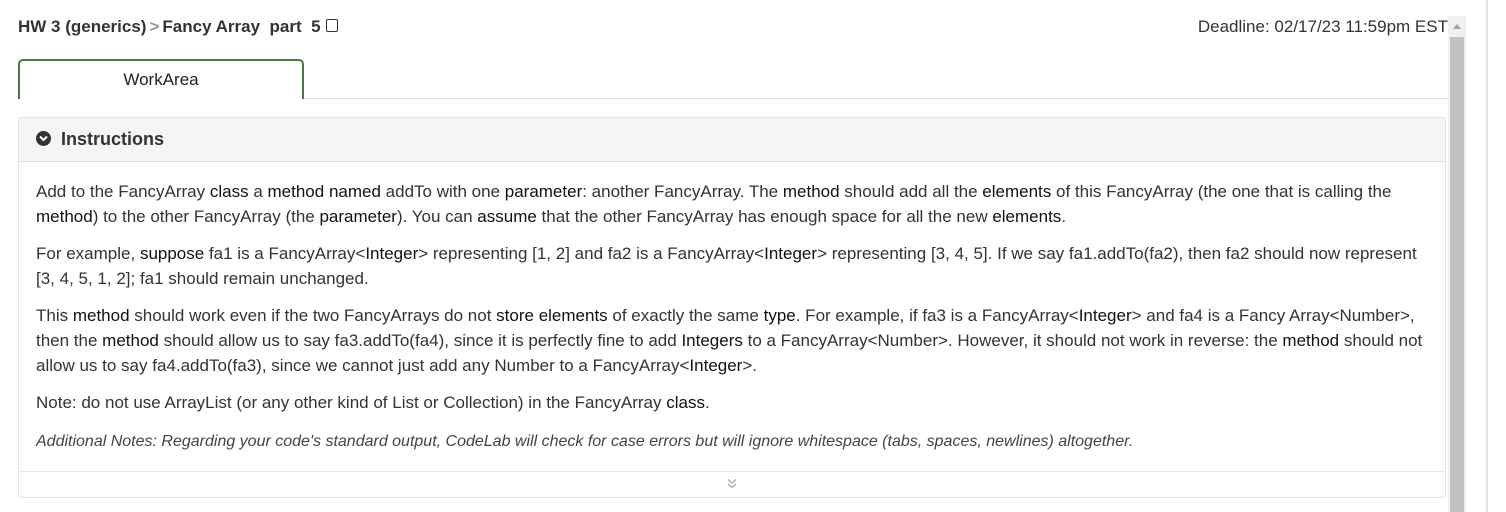 The image size is (1506, 512). I want to click on text-segment: of exactly the same, so click(685, 315).